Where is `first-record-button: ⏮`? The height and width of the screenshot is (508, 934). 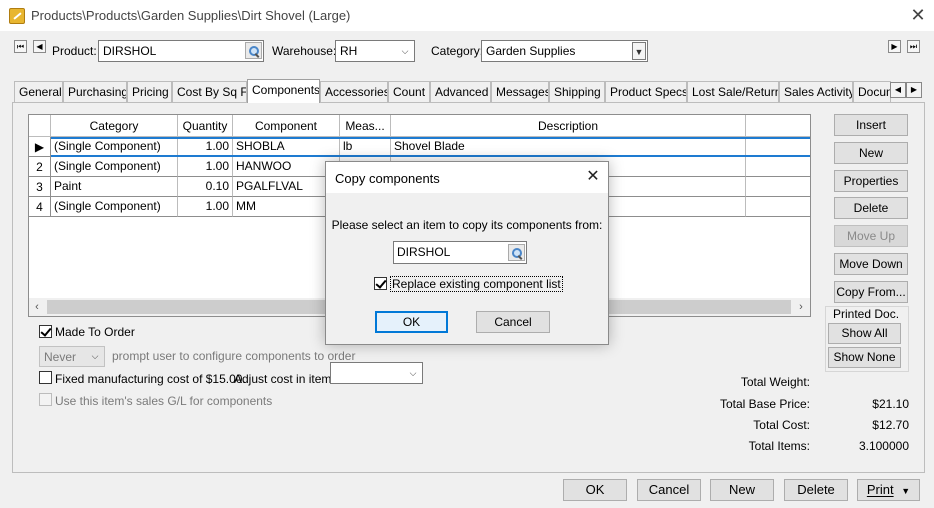
first-record-button: ⏮ is located at coordinates (20, 46).